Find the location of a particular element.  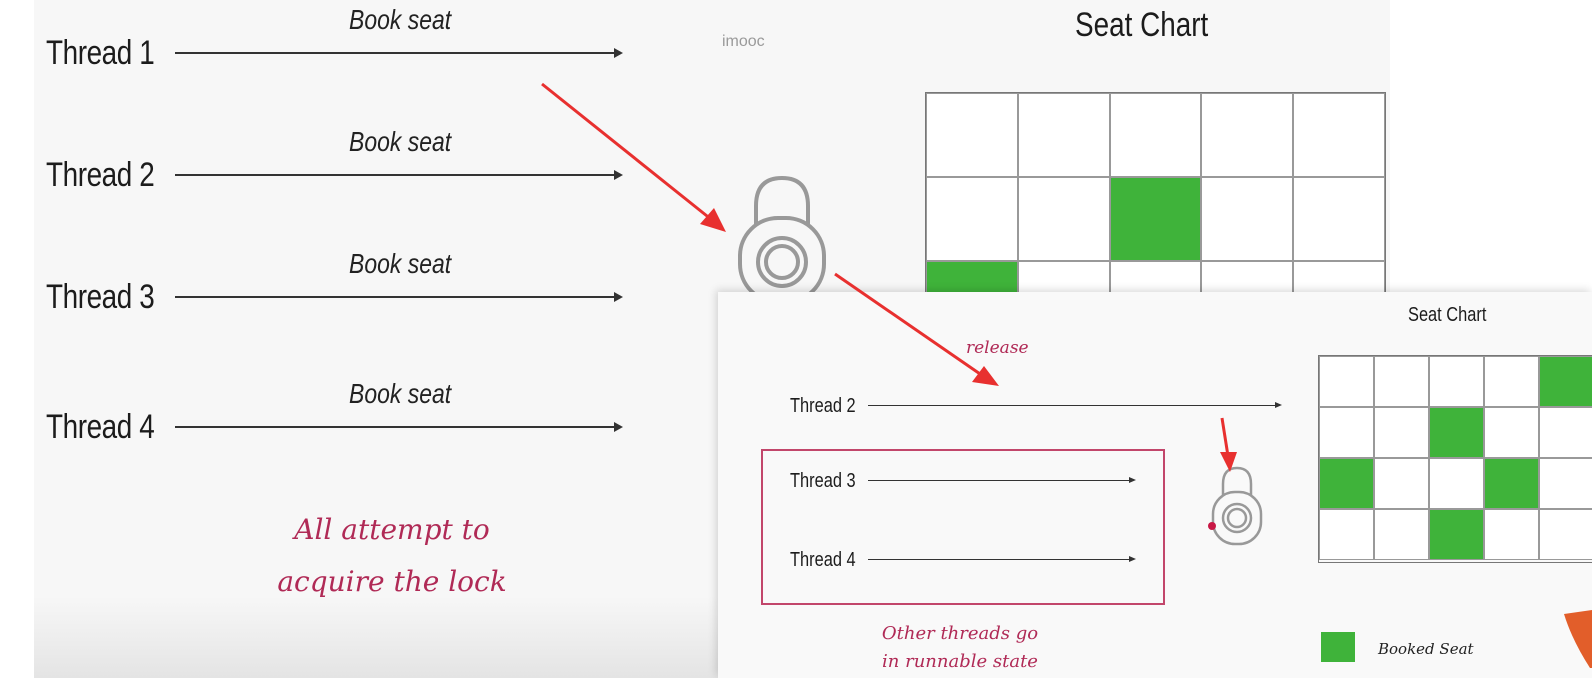

inset-seat-r1-c1 is located at coordinates (1346, 381).